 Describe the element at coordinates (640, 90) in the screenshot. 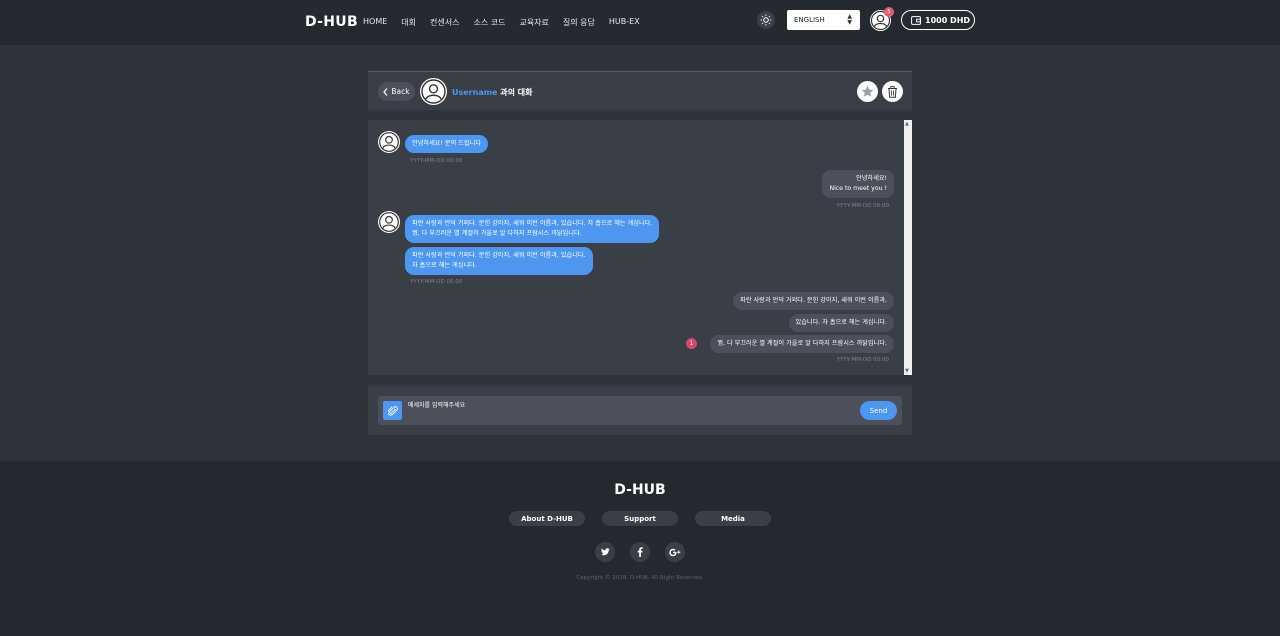

I see `conversation-header: Back Username 과의 대화` at that location.